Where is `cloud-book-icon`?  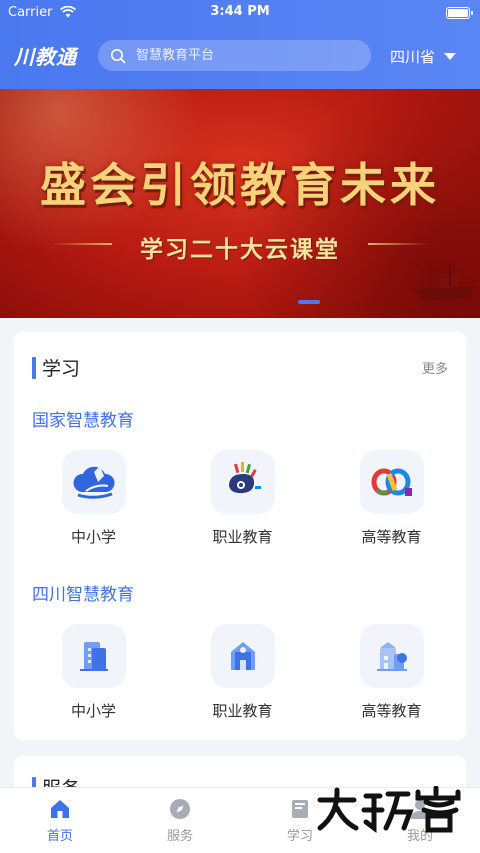
cloud-book-icon is located at coordinates (93, 482).